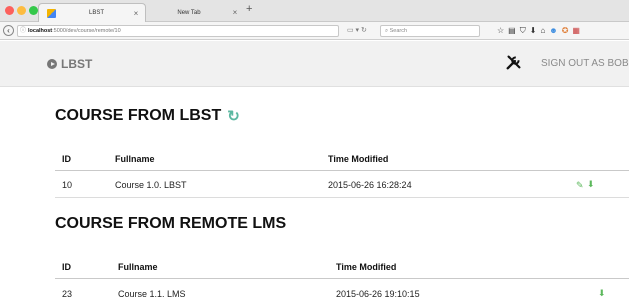  I want to click on search-placeholder: Search, so click(398, 31).